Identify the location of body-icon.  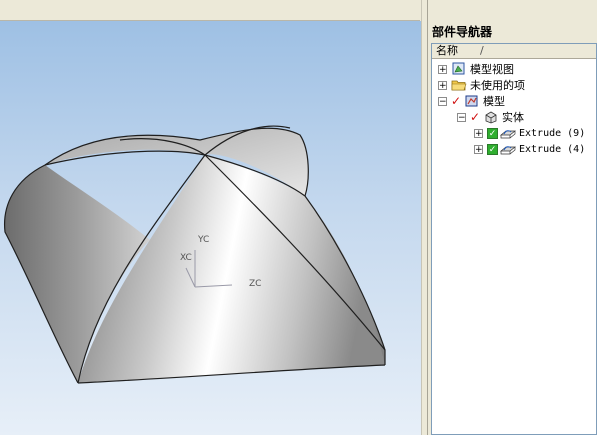
(491, 117).